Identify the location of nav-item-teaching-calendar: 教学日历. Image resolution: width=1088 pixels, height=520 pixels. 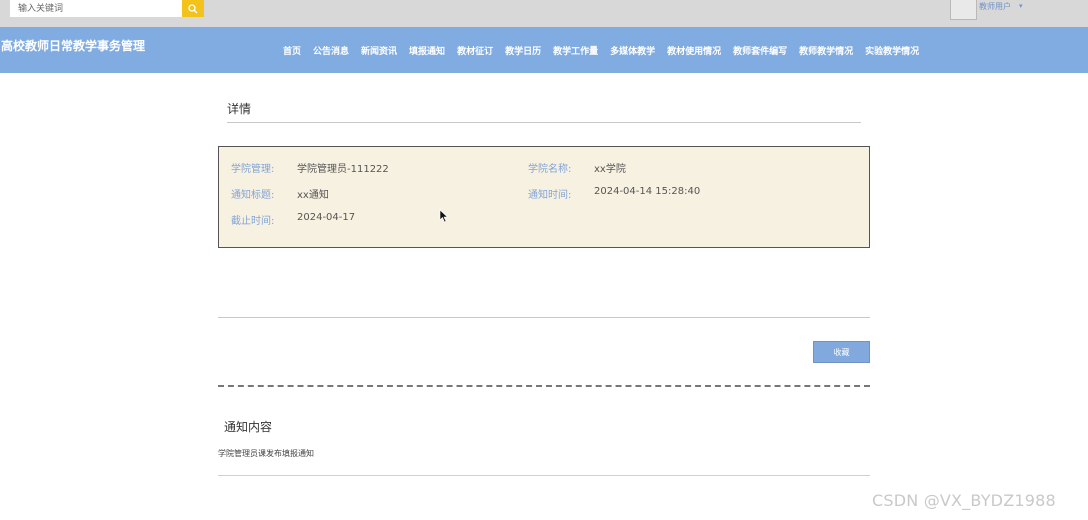
(523, 50).